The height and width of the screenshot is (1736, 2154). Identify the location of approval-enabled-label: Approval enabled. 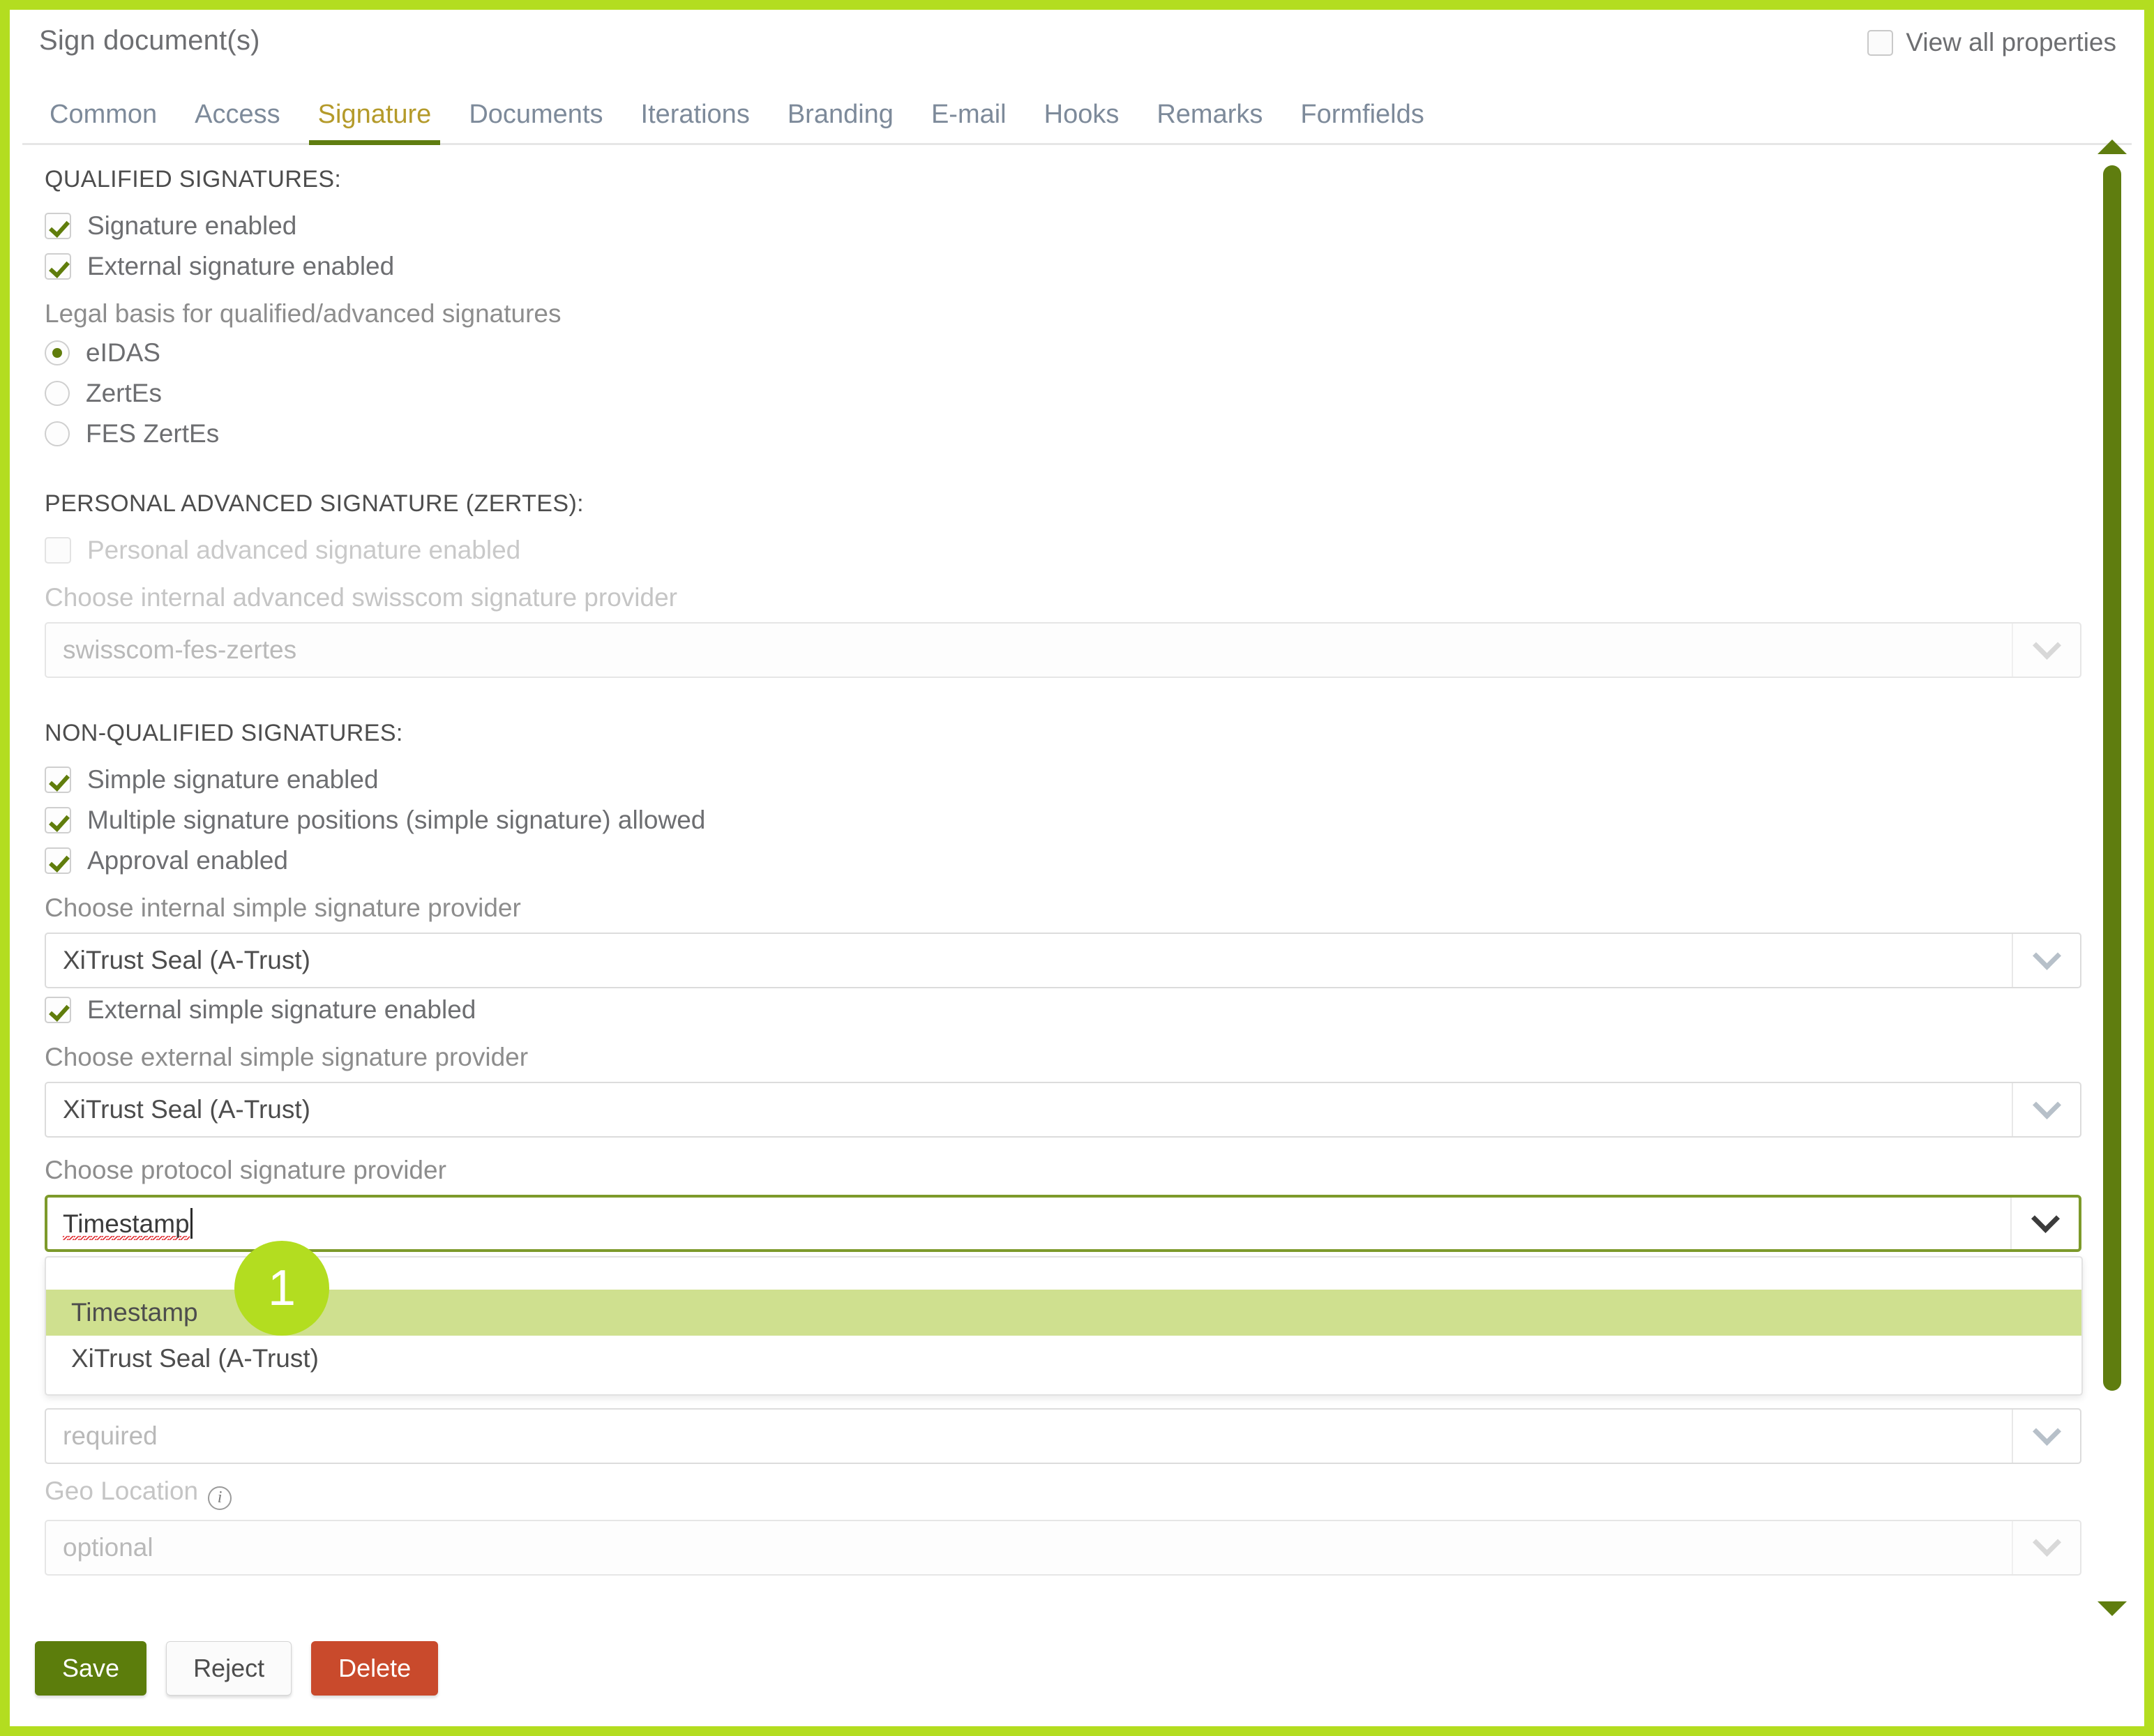
(188, 860).